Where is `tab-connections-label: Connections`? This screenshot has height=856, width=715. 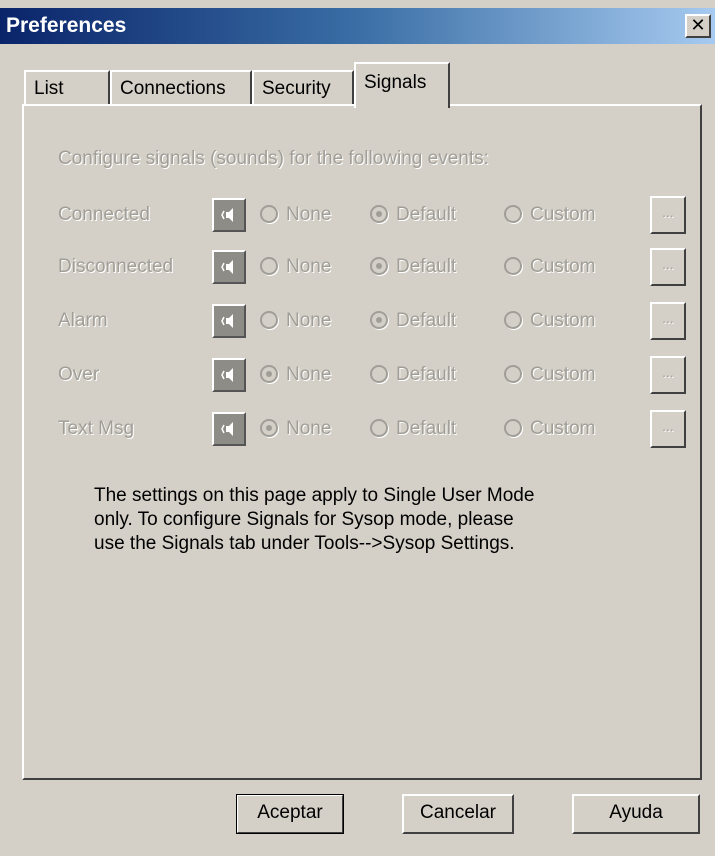 tab-connections-label: Connections is located at coordinates (173, 88).